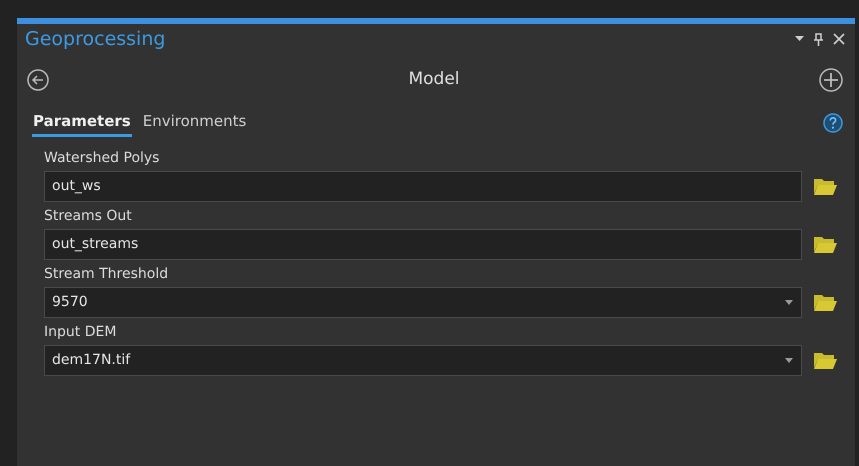 Image resolution: width=859 pixels, height=466 pixels. Describe the element at coordinates (106, 274) in the screenshot. I see `parameter-label: Stream Threshold` at that location.